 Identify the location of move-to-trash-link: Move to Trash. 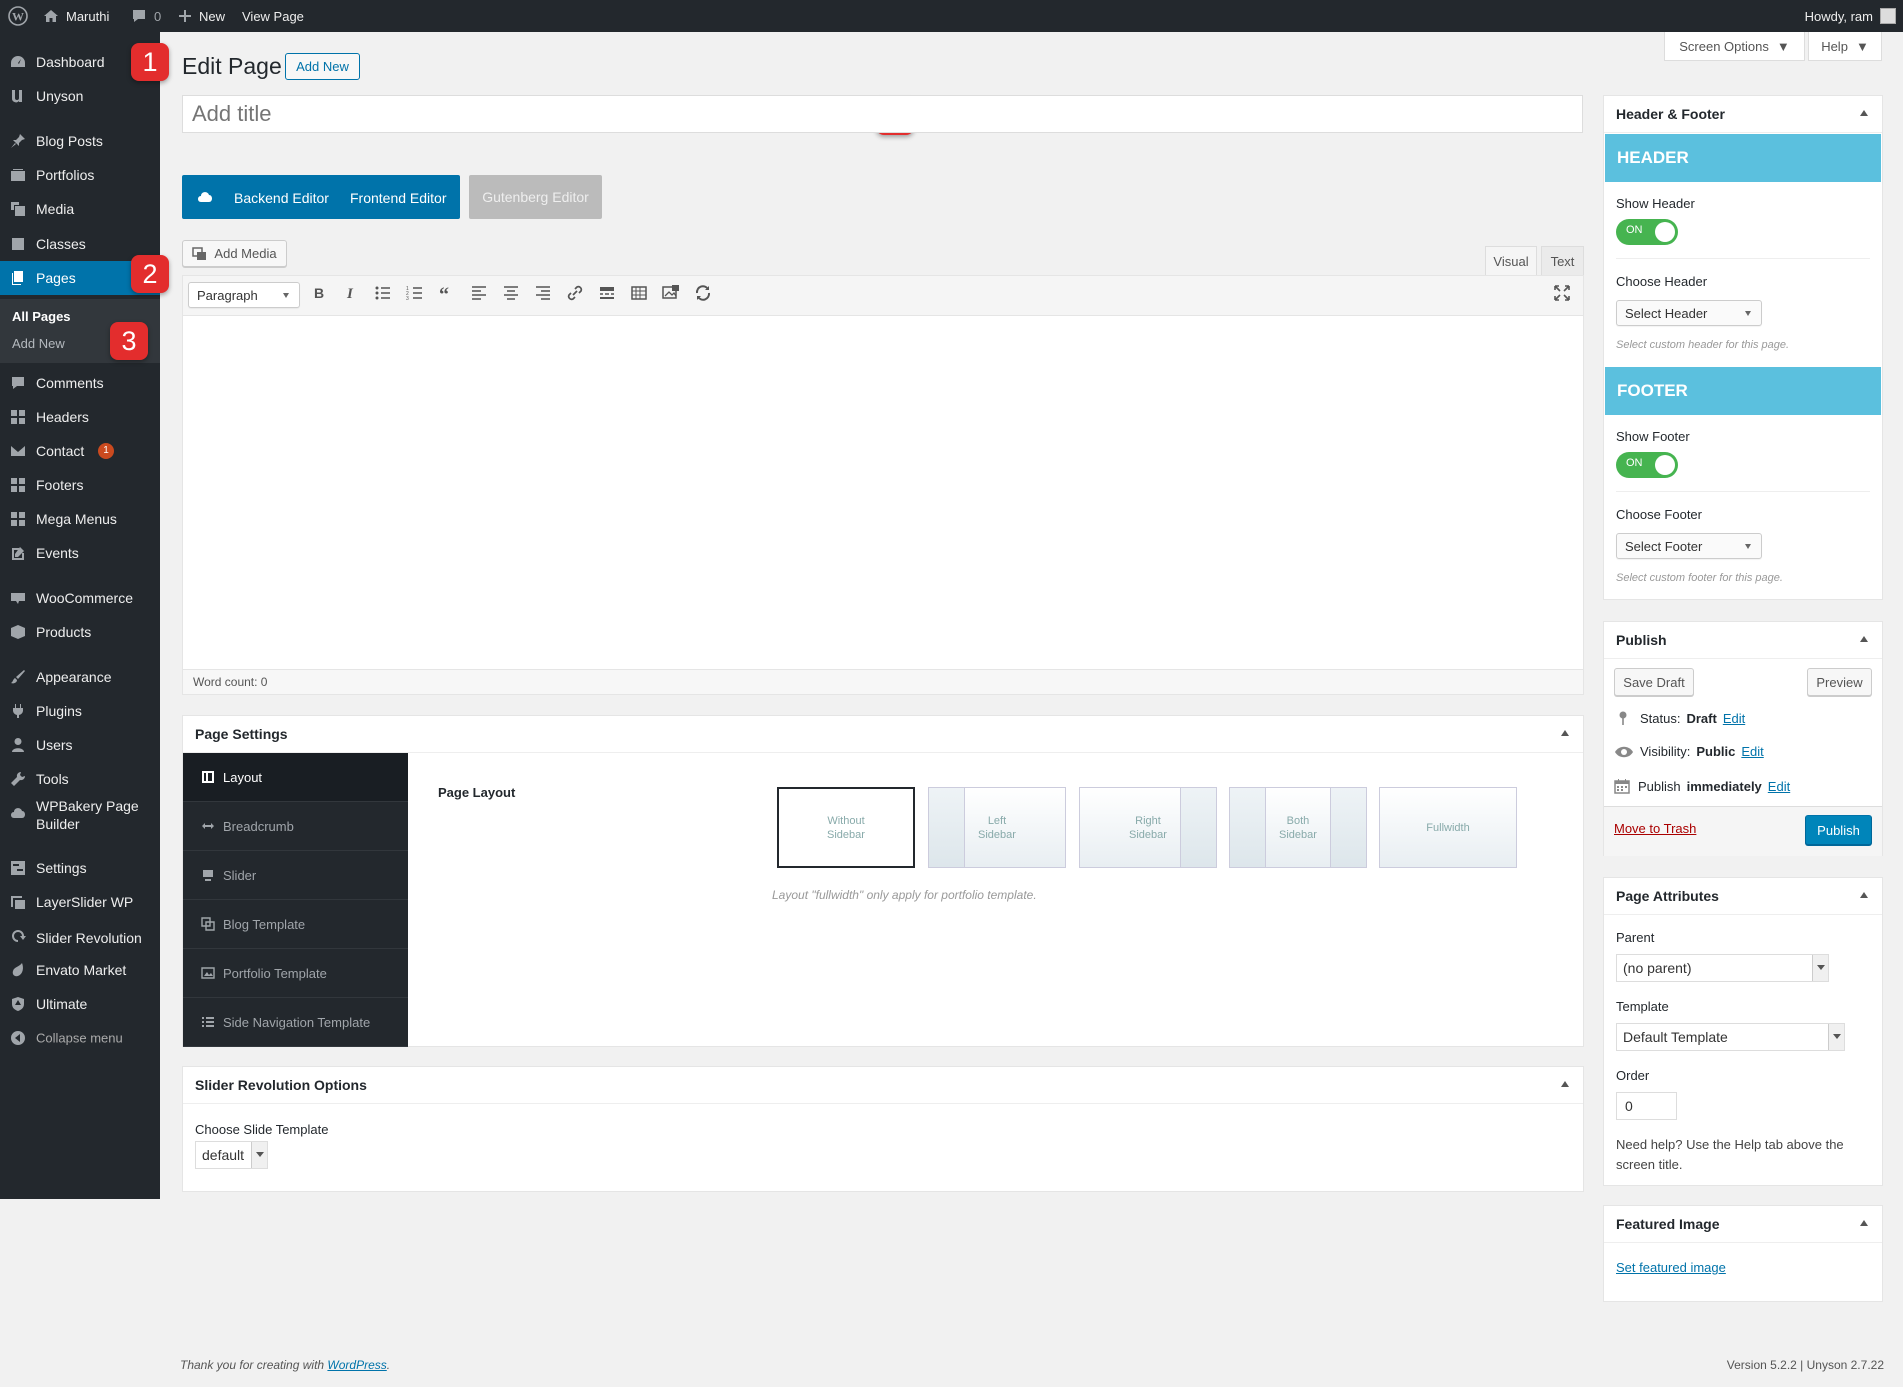
(1655, 828).